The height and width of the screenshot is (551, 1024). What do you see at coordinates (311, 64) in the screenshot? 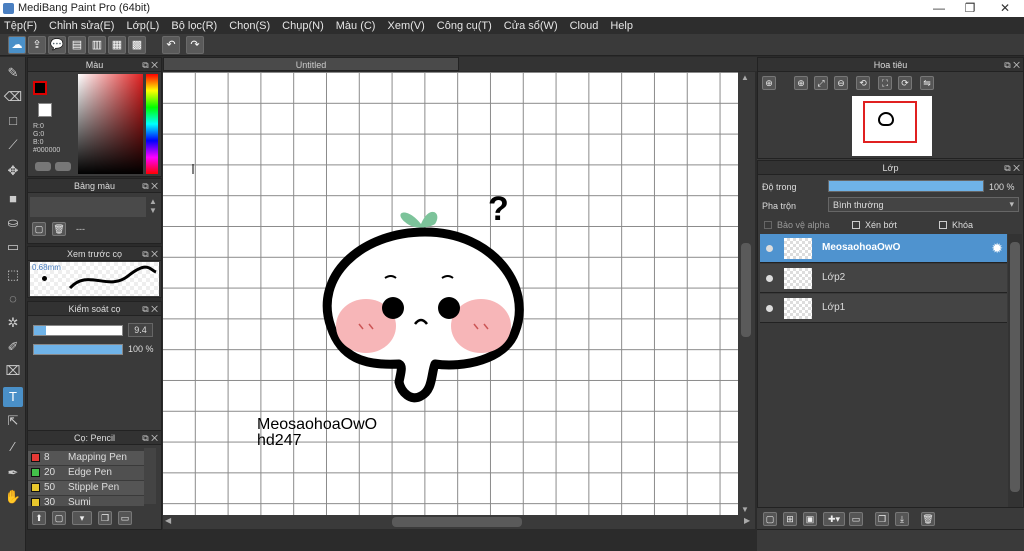
I see `document-tab: Untitled` at bounding box center [311, 64].